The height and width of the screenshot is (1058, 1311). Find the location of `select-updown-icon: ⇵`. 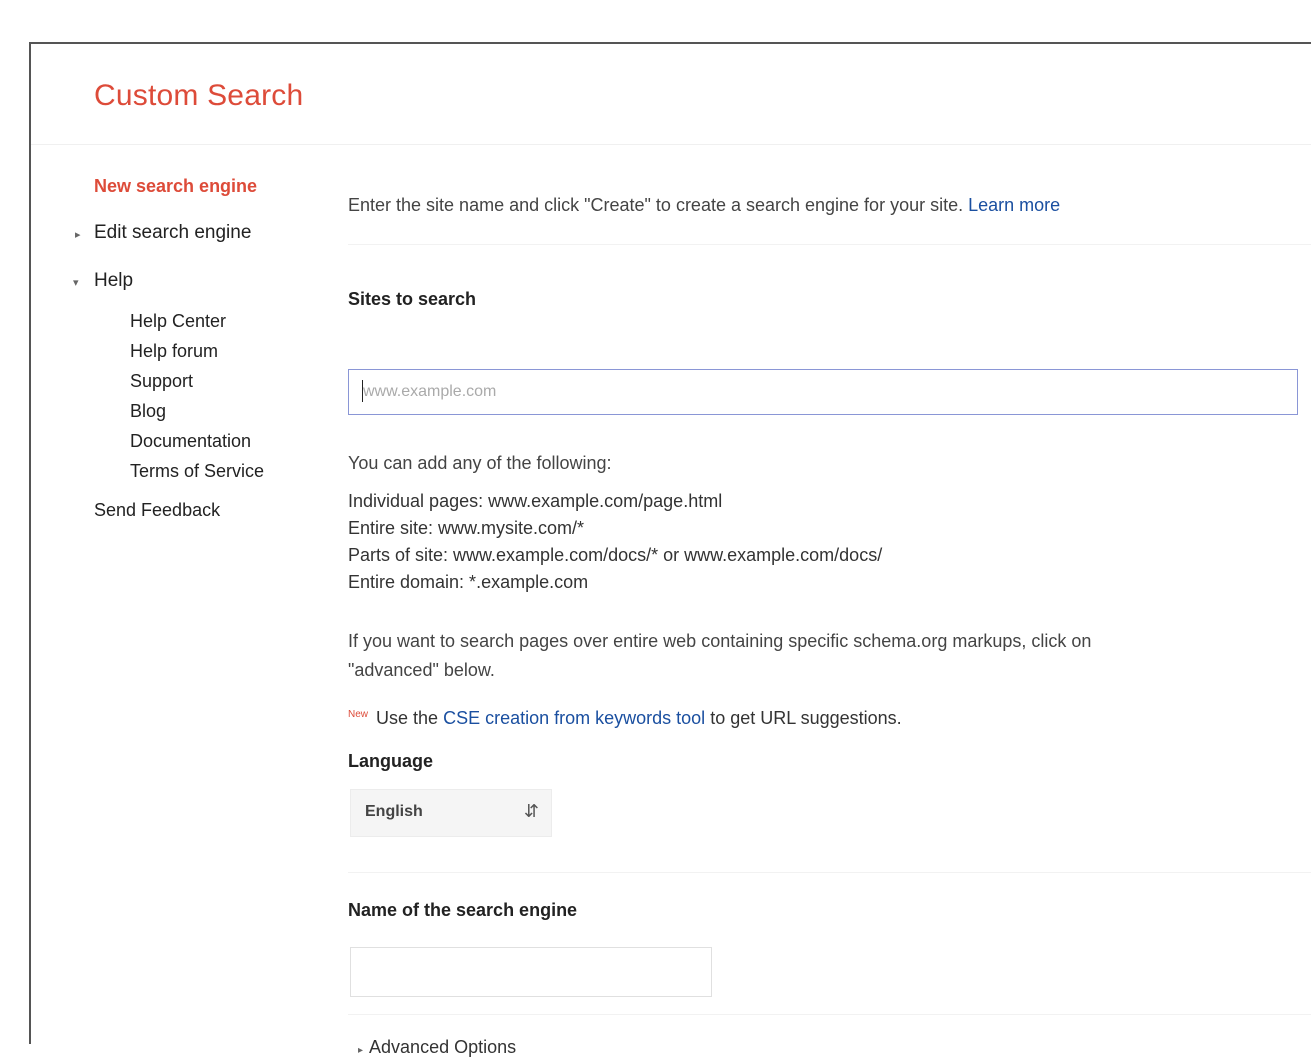

select-updown-icon: ⇵ is located at coordinates (531, 811).